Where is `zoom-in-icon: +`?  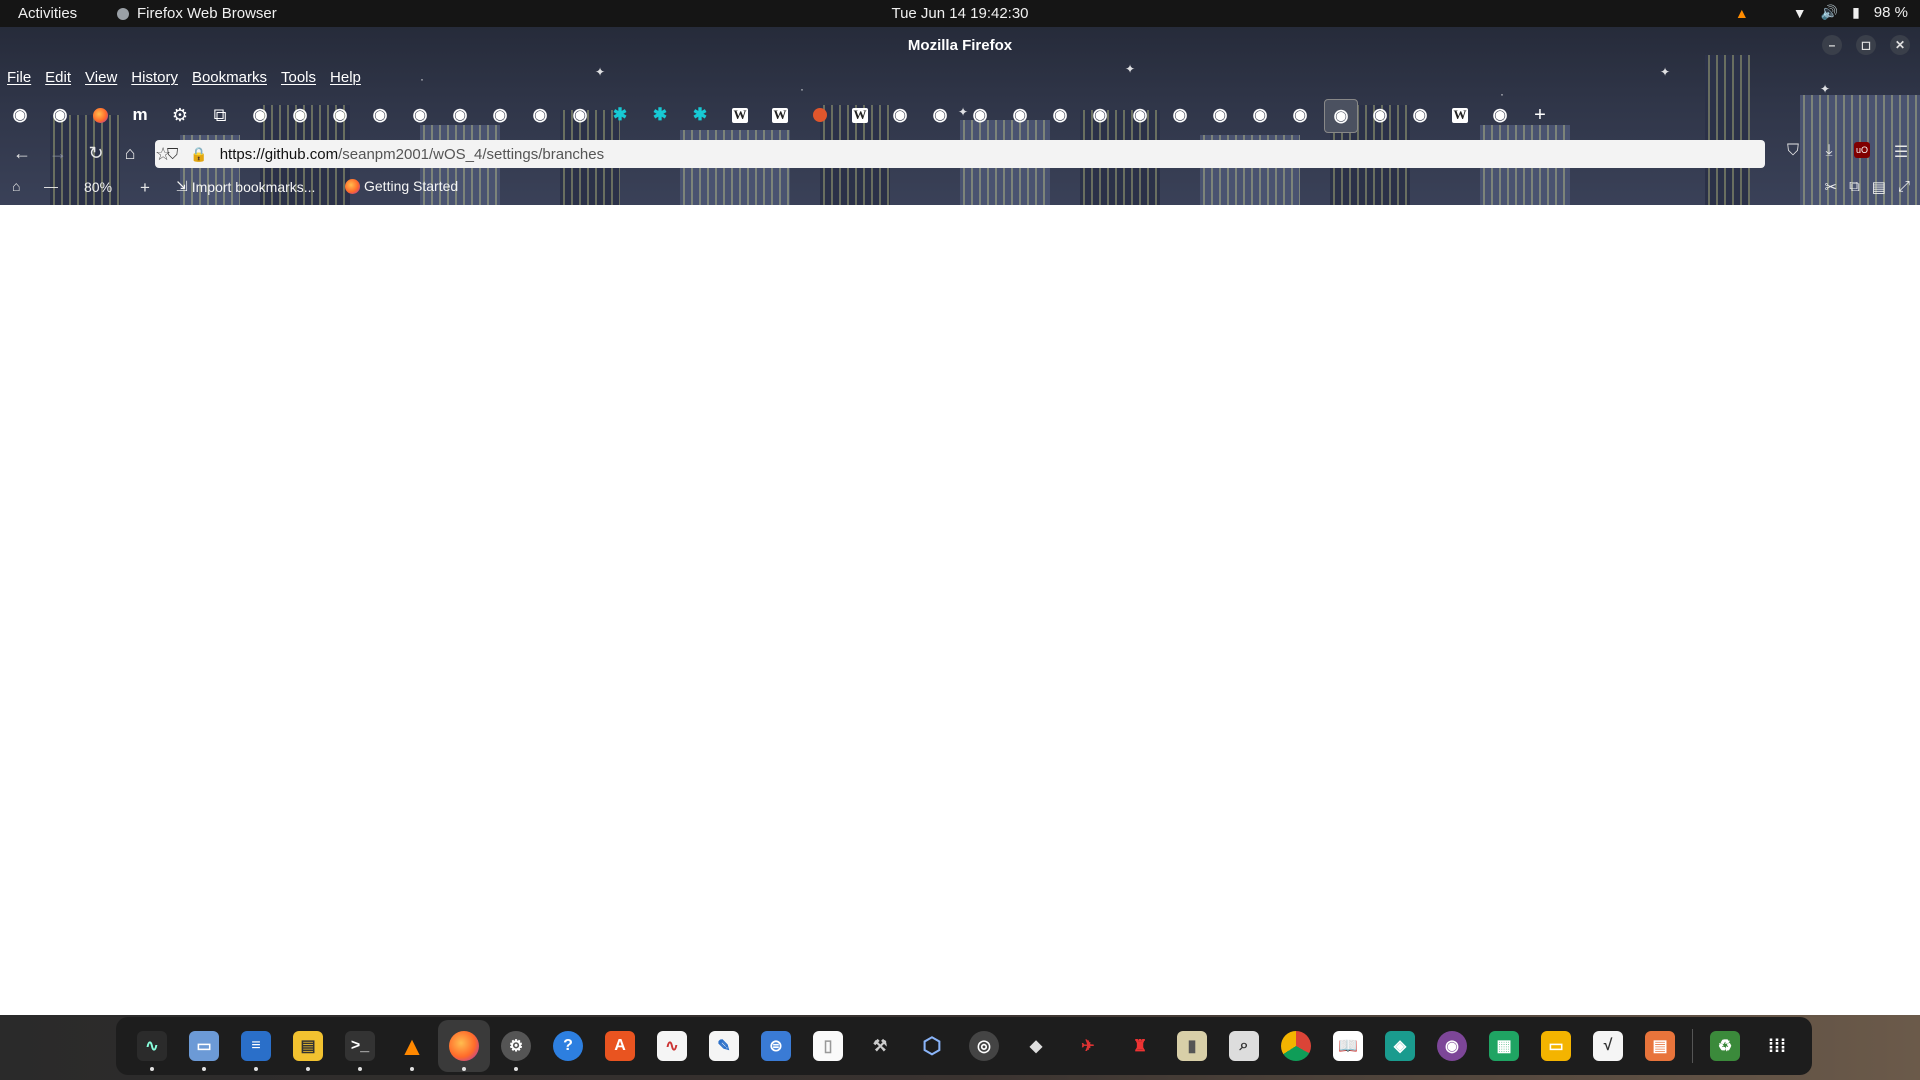 zoom-in-icon: + is located at coordinates (145, 188).